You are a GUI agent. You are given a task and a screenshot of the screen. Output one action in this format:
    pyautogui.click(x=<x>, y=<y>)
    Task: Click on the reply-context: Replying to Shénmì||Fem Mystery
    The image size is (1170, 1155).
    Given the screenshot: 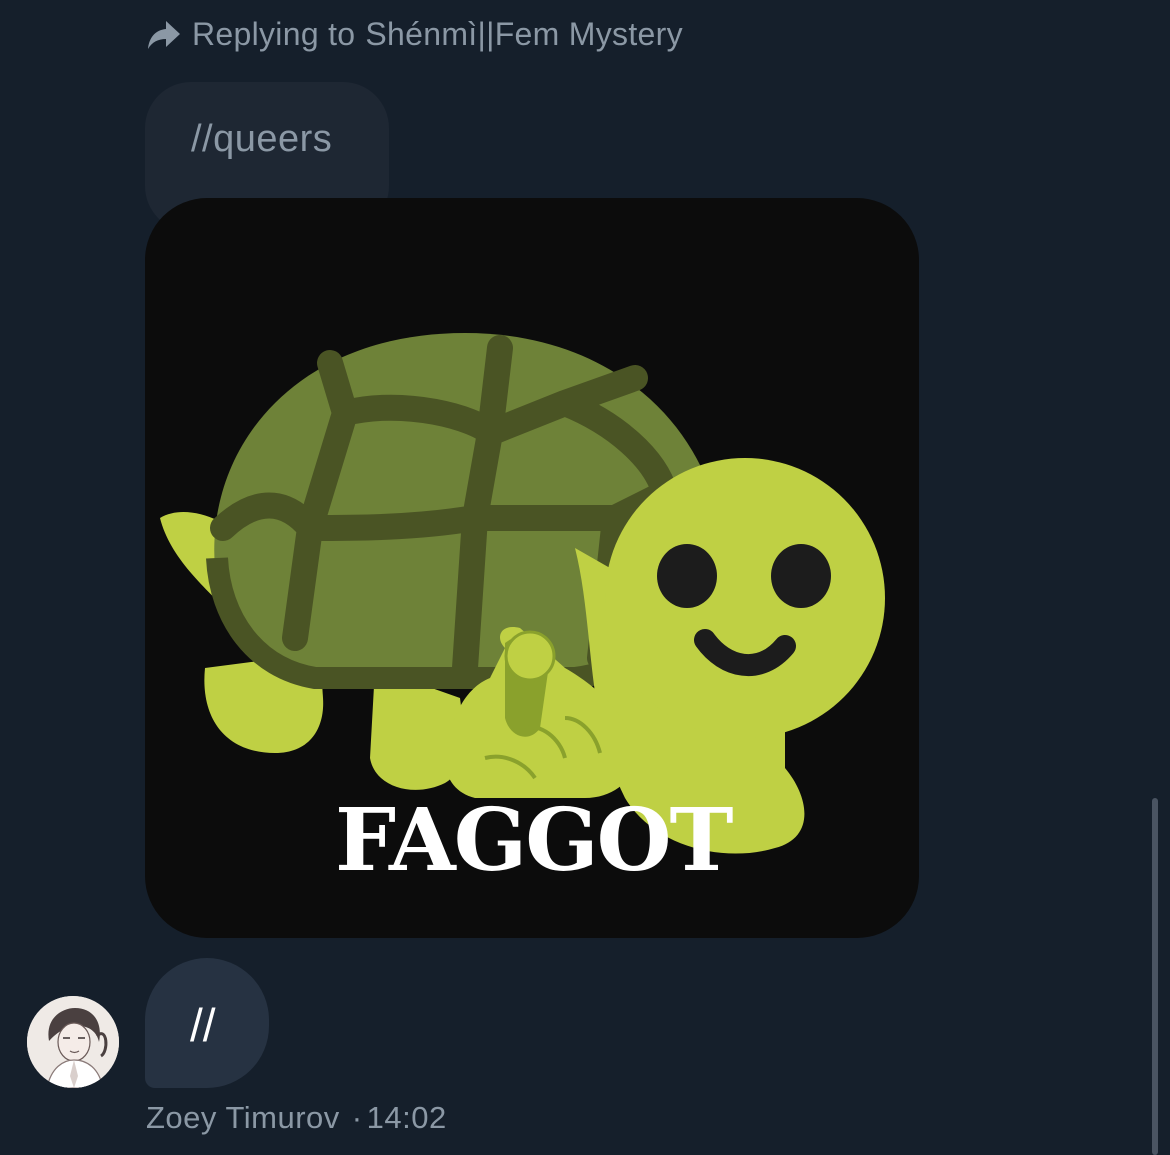 What is the action you would take?
    pyautogui.click(x=414, y=34)
    